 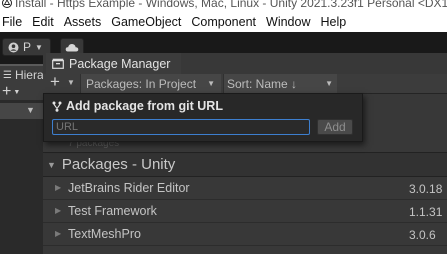 I want to click on menu-edit: Edit, so click(x=46, y=22).